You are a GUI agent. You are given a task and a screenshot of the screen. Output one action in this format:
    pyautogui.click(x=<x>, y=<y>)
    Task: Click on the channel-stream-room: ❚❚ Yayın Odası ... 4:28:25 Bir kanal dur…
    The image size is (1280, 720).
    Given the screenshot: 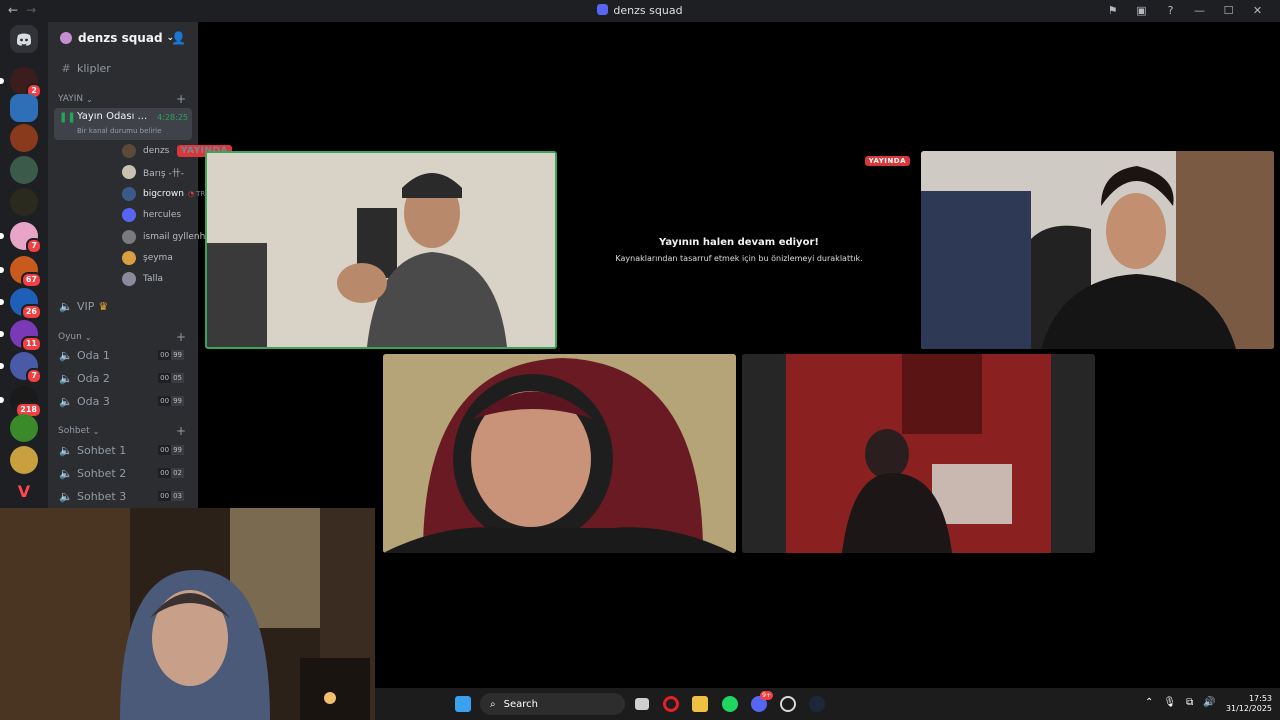 What is the action you would take?
    pyautogui.click(x=123, y=124)
    